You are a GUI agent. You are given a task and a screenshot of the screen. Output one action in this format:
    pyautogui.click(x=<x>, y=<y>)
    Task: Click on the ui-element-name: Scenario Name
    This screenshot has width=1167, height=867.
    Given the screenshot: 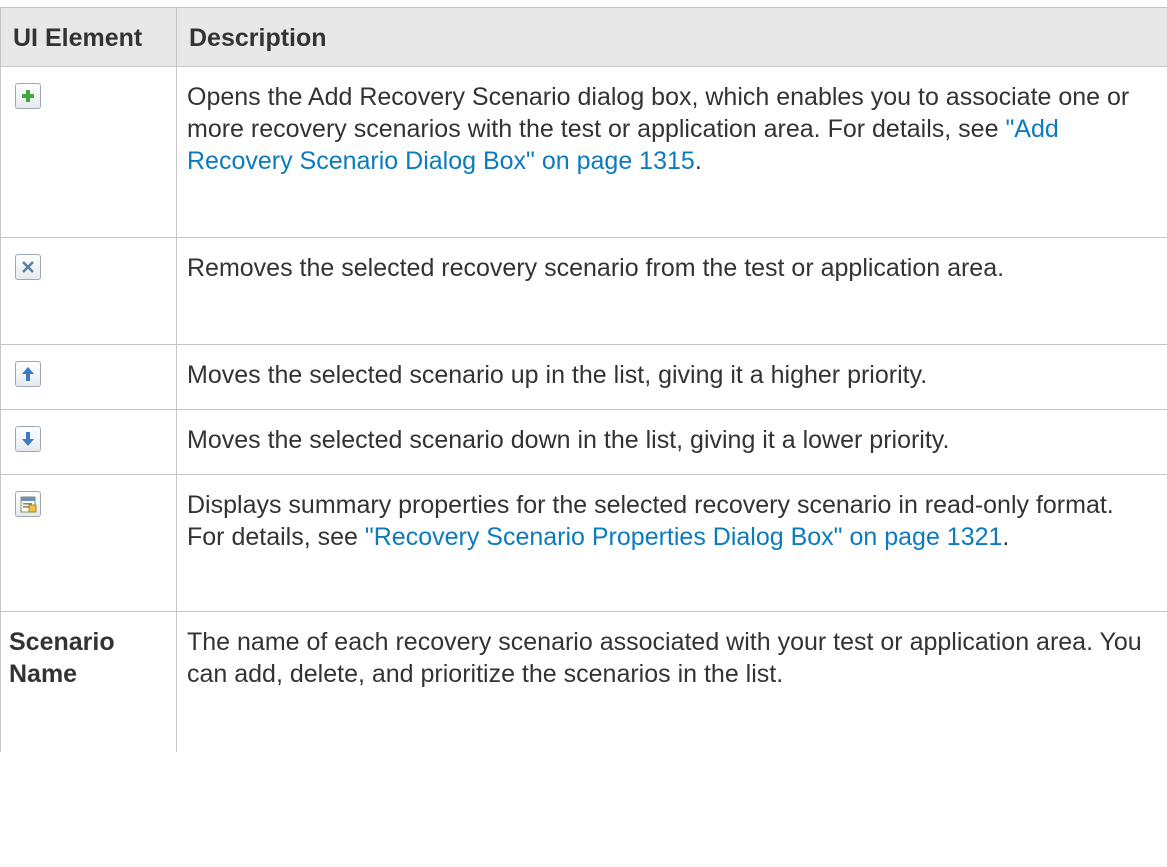 What is the action you would take?
    pyautogui.click(x=88, y=681)
    